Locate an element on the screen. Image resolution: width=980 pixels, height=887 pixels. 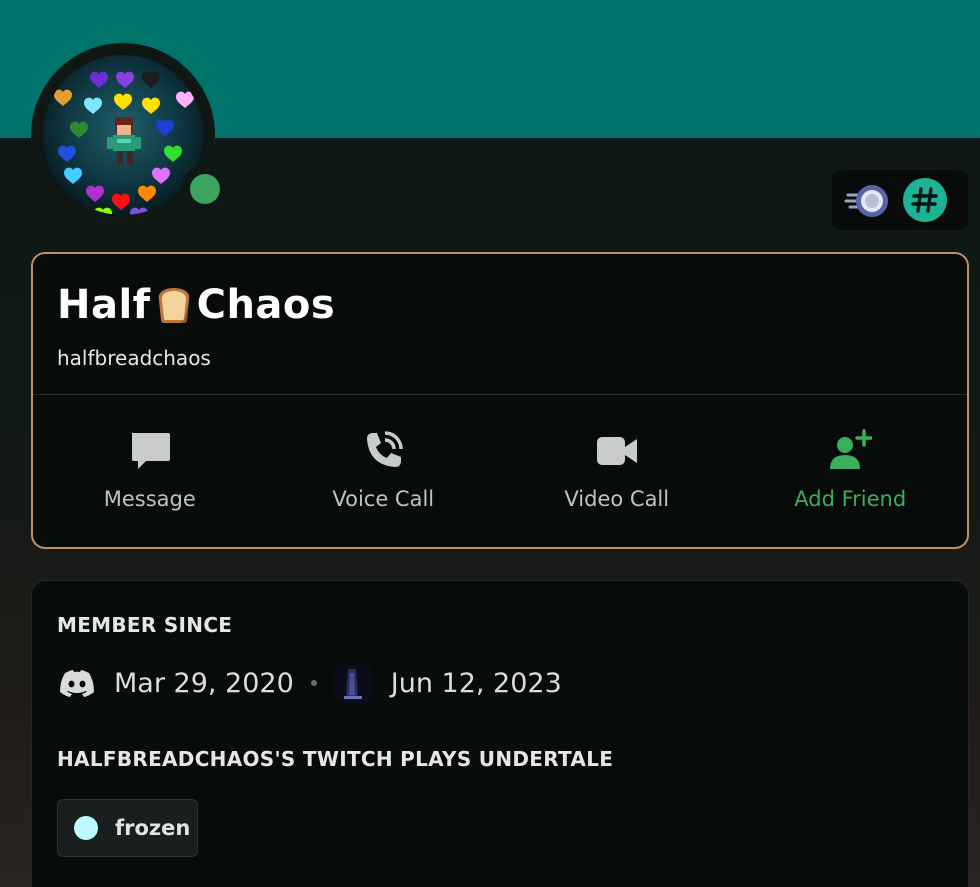
add-friend-button: Add Friend is located at coordinates (851, 474).